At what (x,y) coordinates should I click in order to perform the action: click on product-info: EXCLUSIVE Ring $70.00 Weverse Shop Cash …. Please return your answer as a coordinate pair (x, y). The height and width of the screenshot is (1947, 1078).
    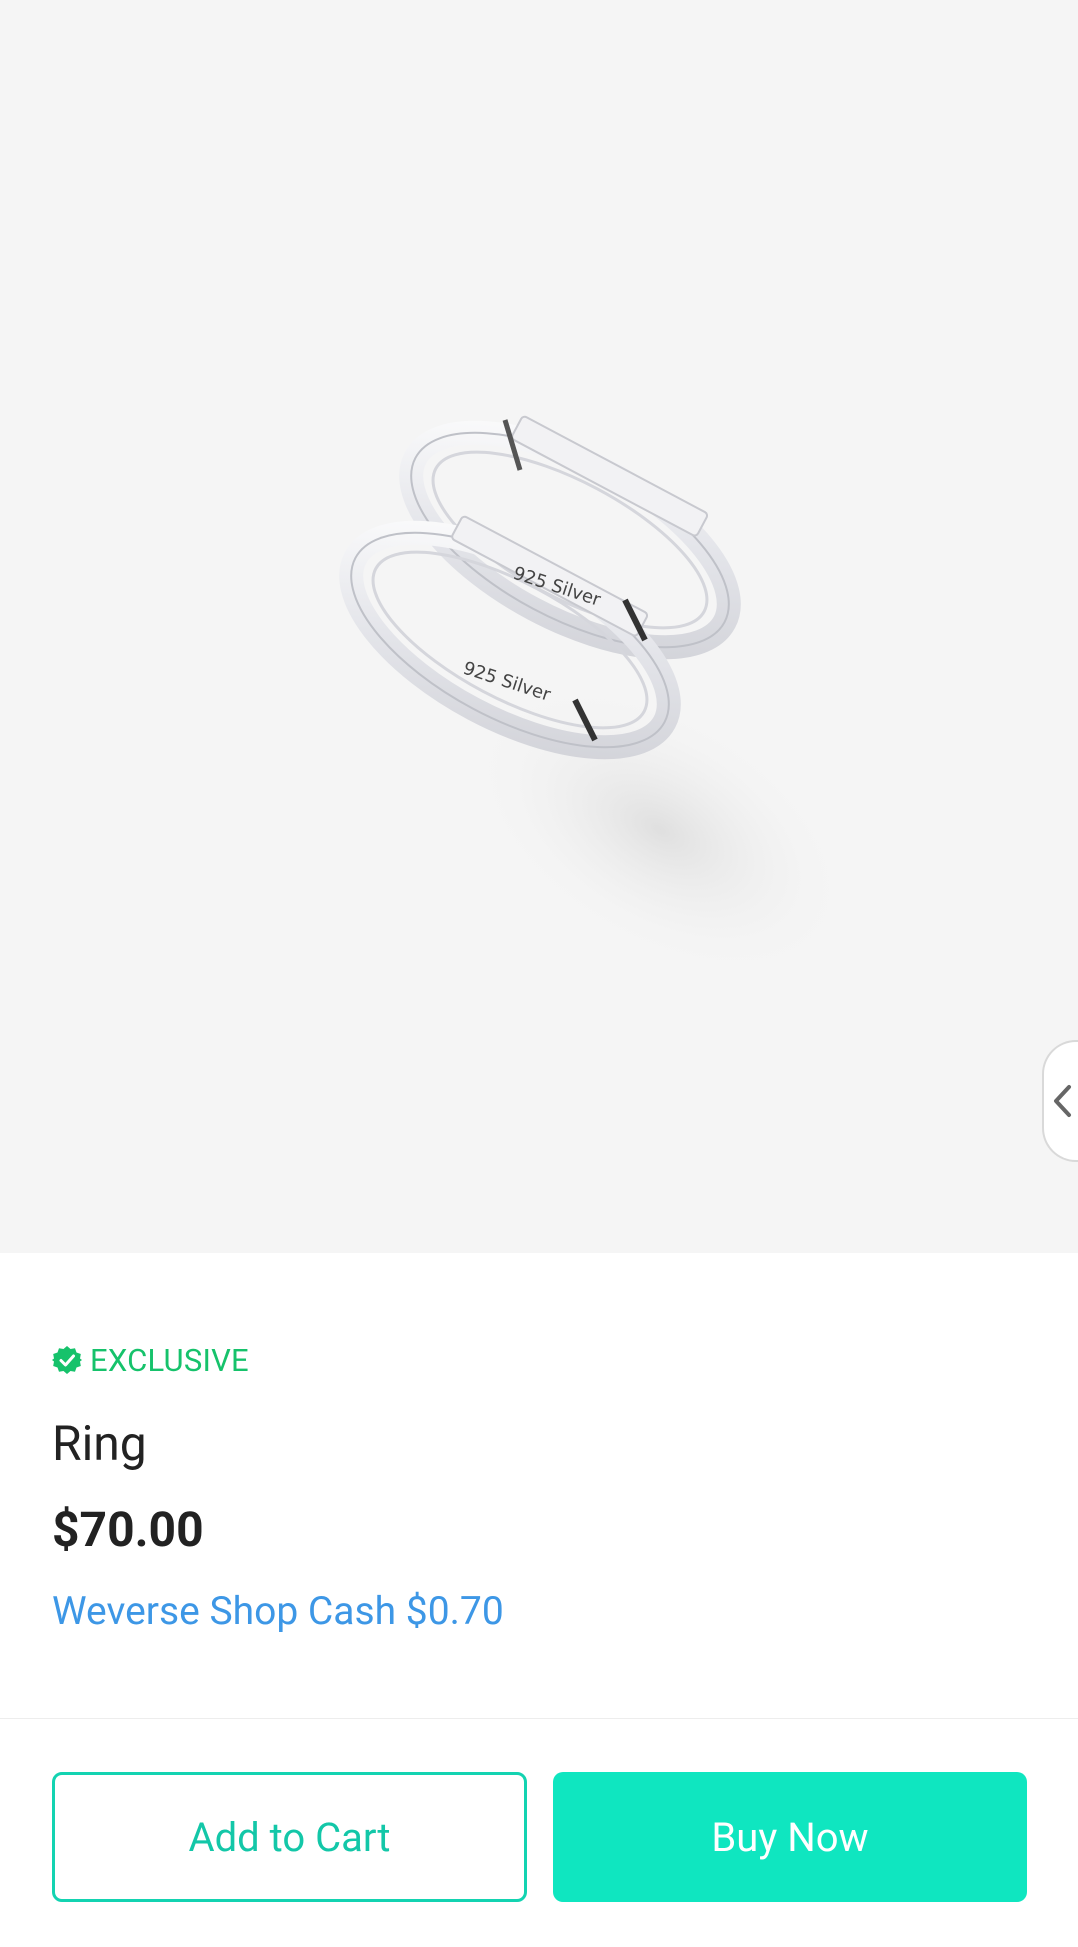
    Looking at the image, I should click on (542, 1487).